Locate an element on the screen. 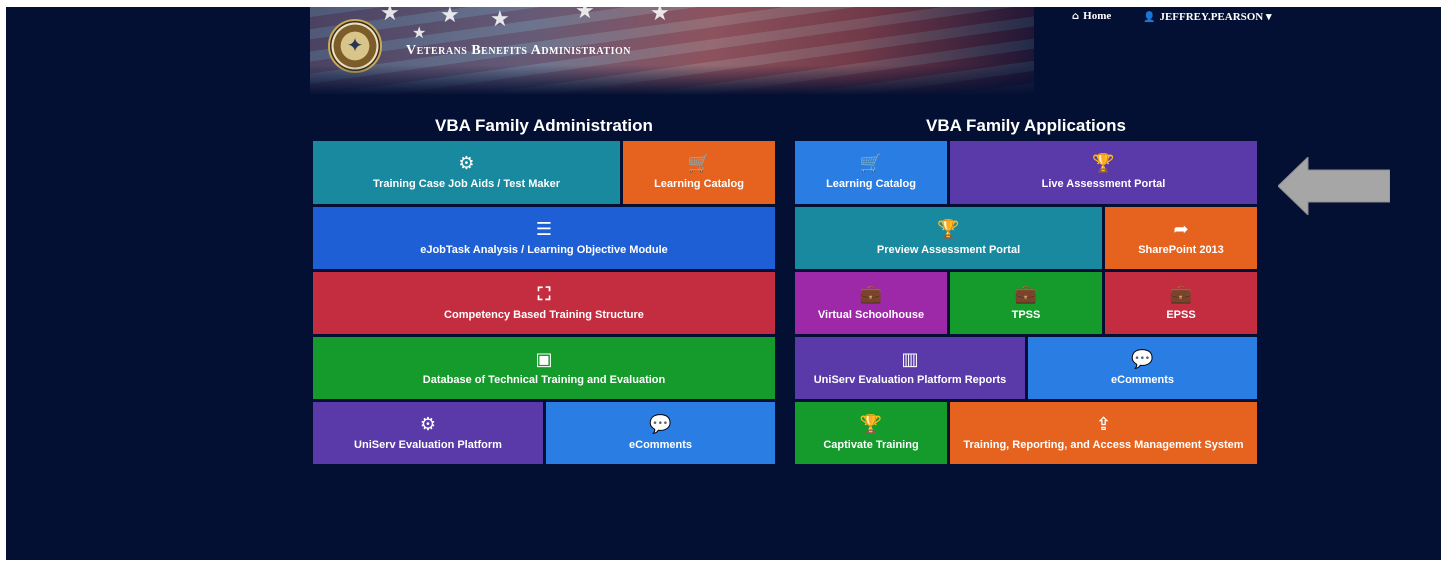 This screenshot has width=1447, height=564. tile-label: EPSS is located at coordinates (1181, 314).